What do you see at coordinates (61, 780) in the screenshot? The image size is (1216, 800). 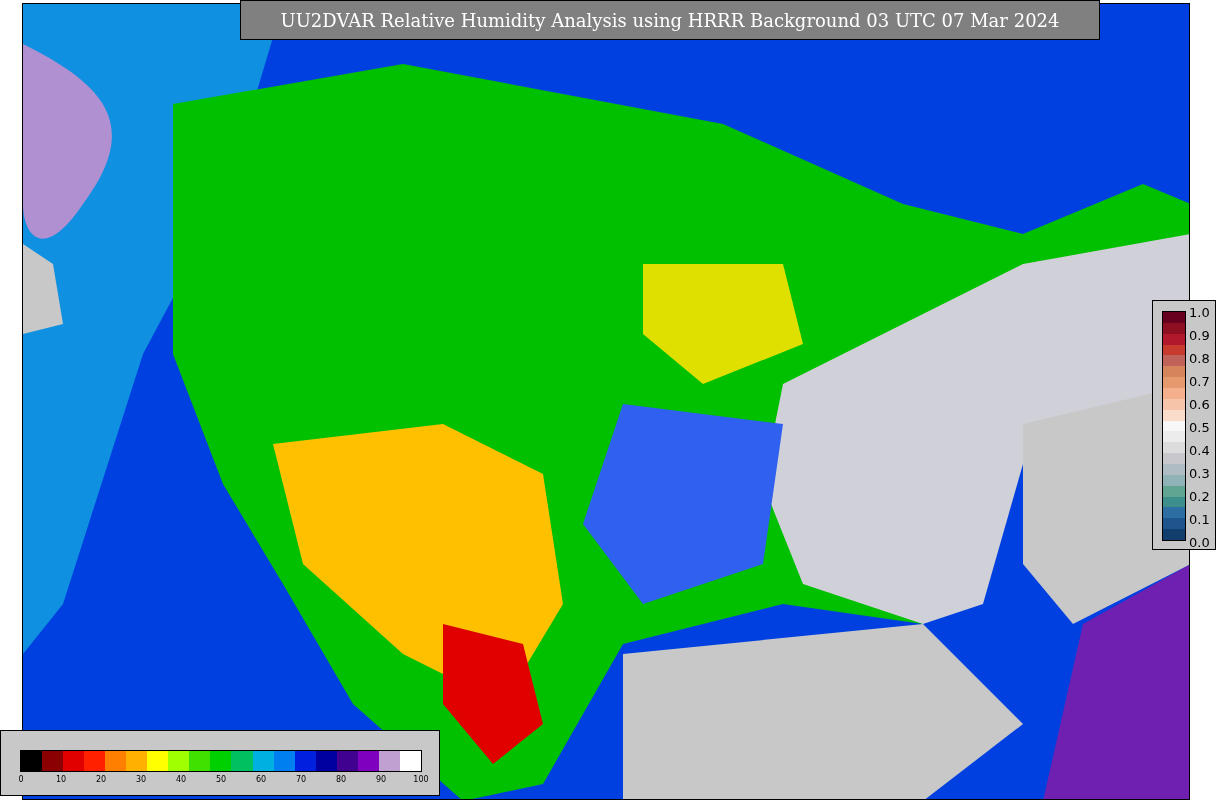 I see `tick-label: 10` at bounding box center [61, 780].